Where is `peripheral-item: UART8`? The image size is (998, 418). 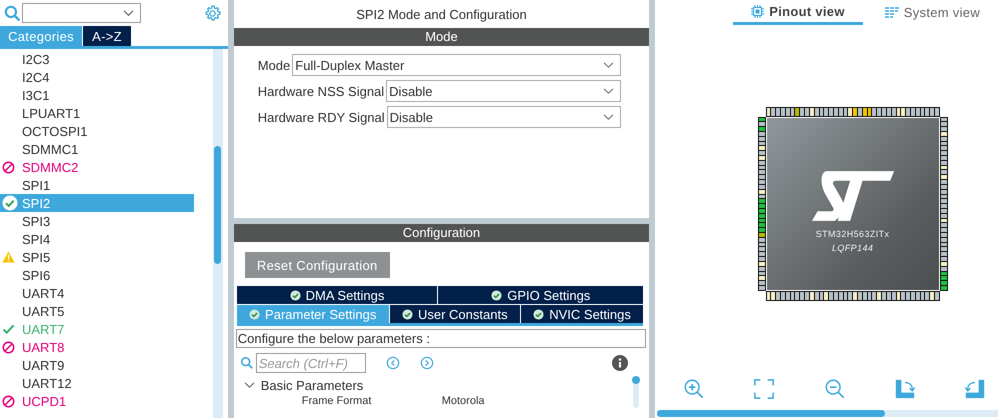
peripheral-item: UART8 is located at coordinates (97, 347).